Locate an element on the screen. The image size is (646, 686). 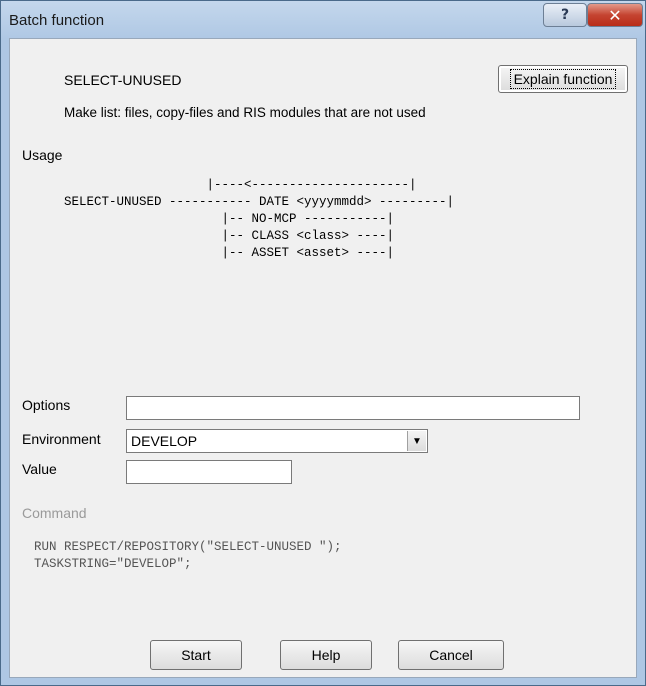
chevron-down-icon: ▼ is located at coordinates (416, 441).